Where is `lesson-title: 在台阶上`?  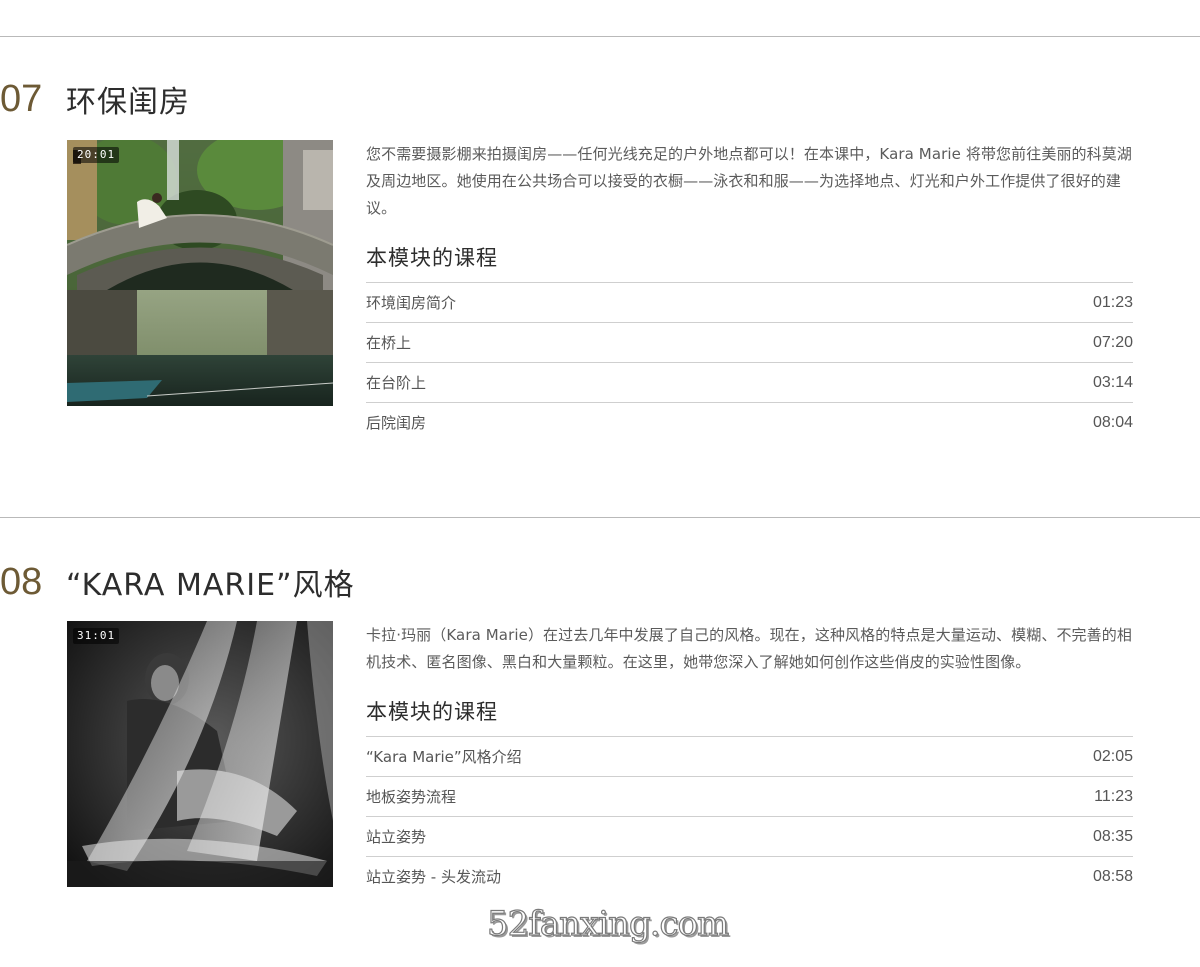 lesson-title: 在台阶上 is located at coordinates (396, 383).